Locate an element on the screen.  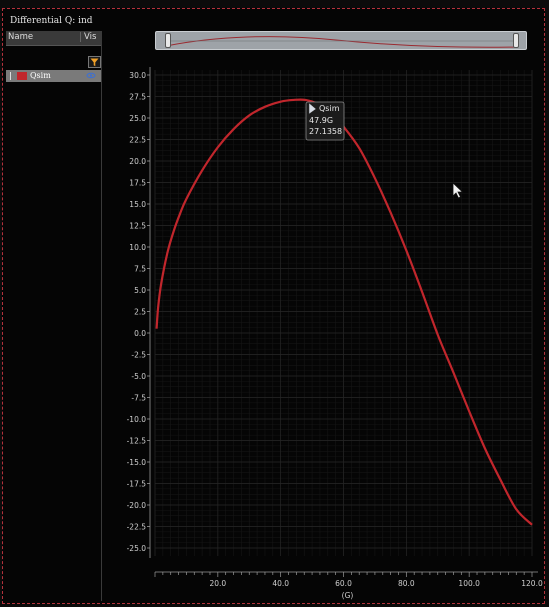
tooltip-y-value: 27.1358 is located at coordinates (325, 131).